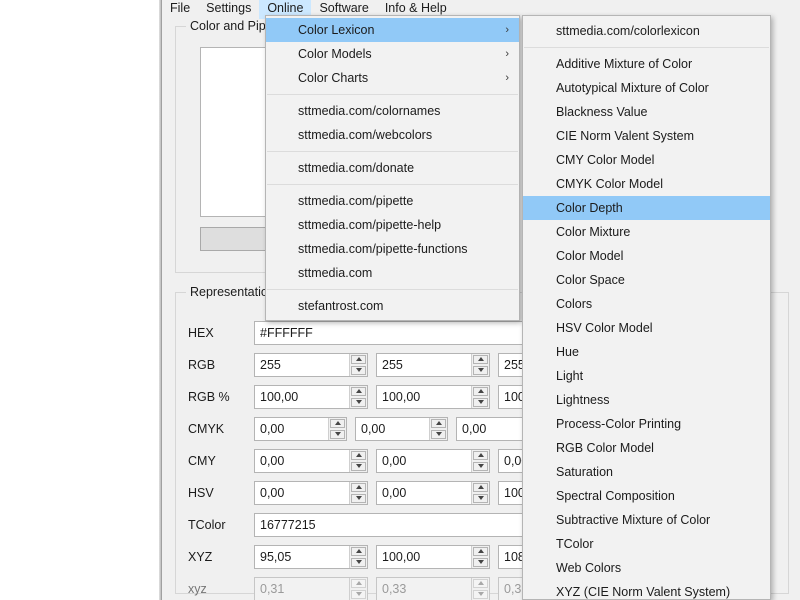  What do you see at coordinates (311, 492) in the screenshot?
I see `field-hsv-1: 0,00` at bounding box center [311, 492].